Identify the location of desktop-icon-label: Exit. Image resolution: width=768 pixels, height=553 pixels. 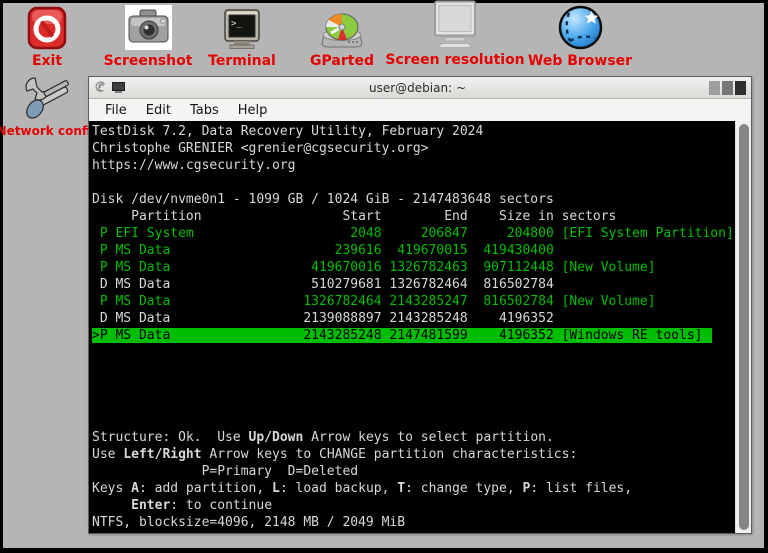
(47, 61).